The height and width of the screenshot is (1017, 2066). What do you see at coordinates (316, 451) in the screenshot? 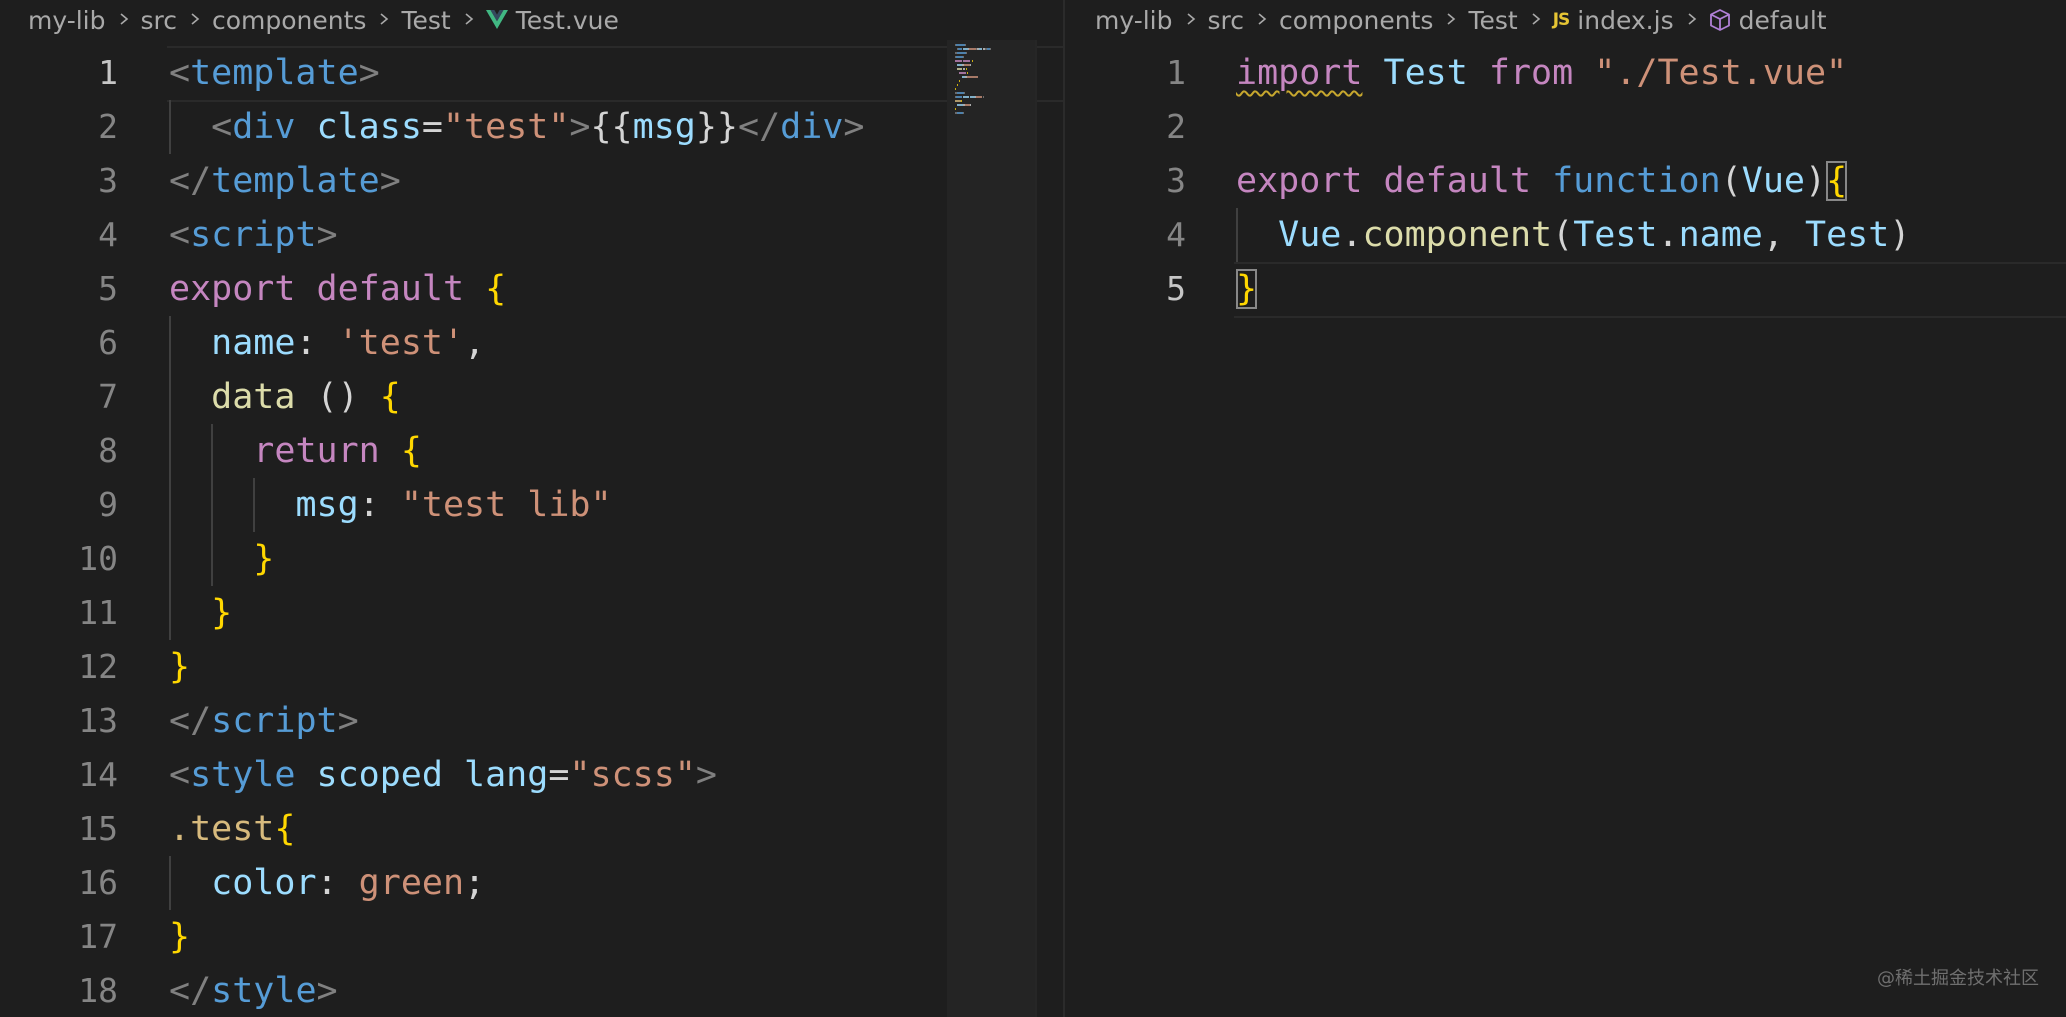
I see `code-token: return` at bounding box center [316, 451].